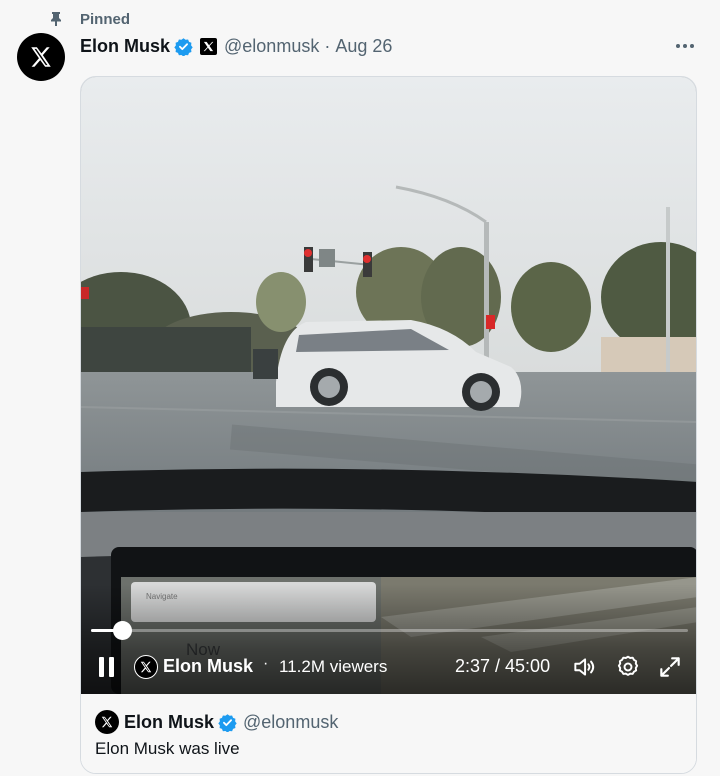  What do you see at coordinates (56, 19) in the screenshot?
I see `pin-icon` at bounding box center [56, 19].